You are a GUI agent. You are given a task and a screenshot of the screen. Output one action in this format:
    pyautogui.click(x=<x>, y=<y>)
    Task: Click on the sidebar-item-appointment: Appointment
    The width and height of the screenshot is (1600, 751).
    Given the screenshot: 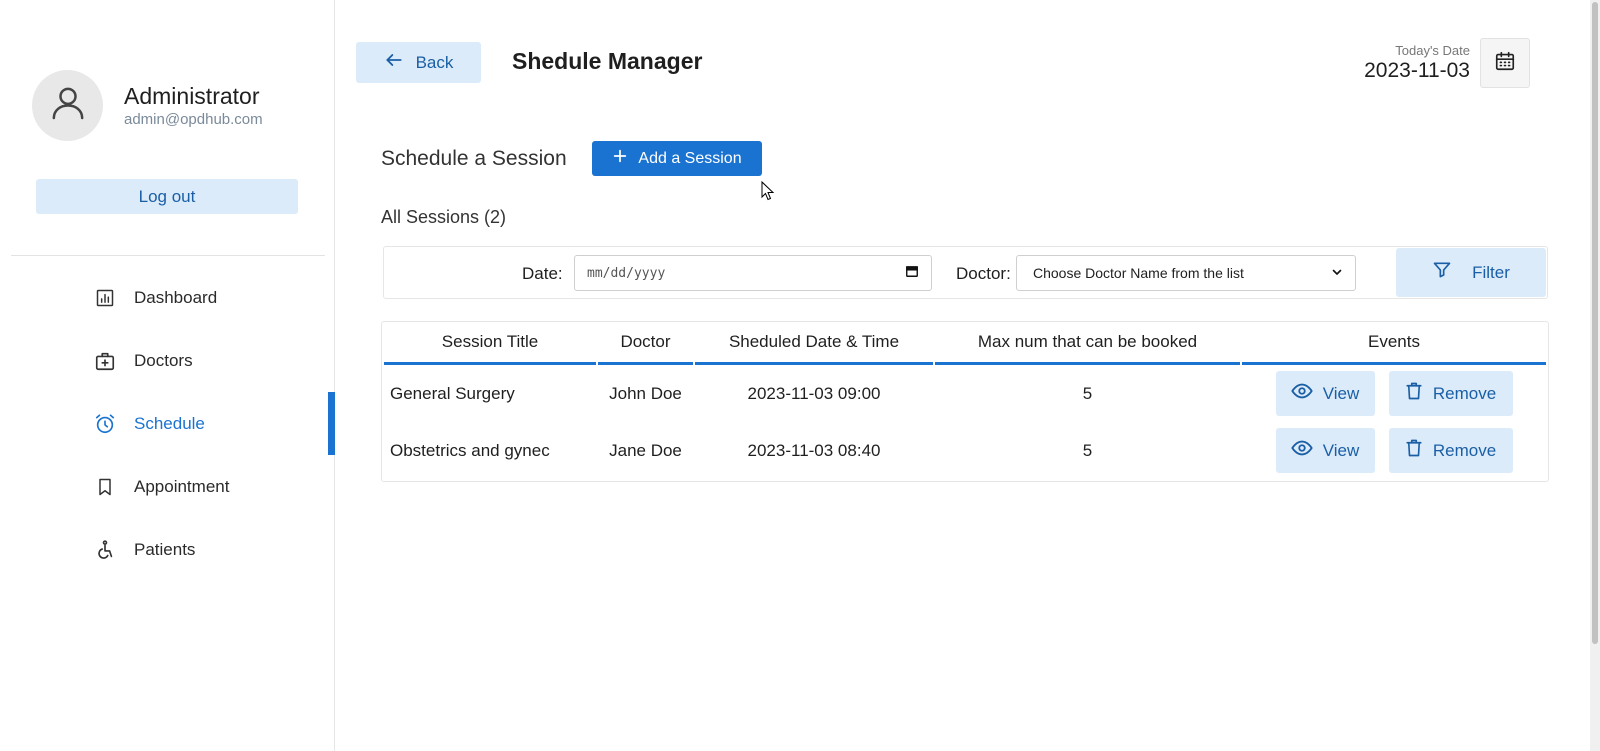 What is the action you would take?
    pyautogui.click(x=167, y=486)
    